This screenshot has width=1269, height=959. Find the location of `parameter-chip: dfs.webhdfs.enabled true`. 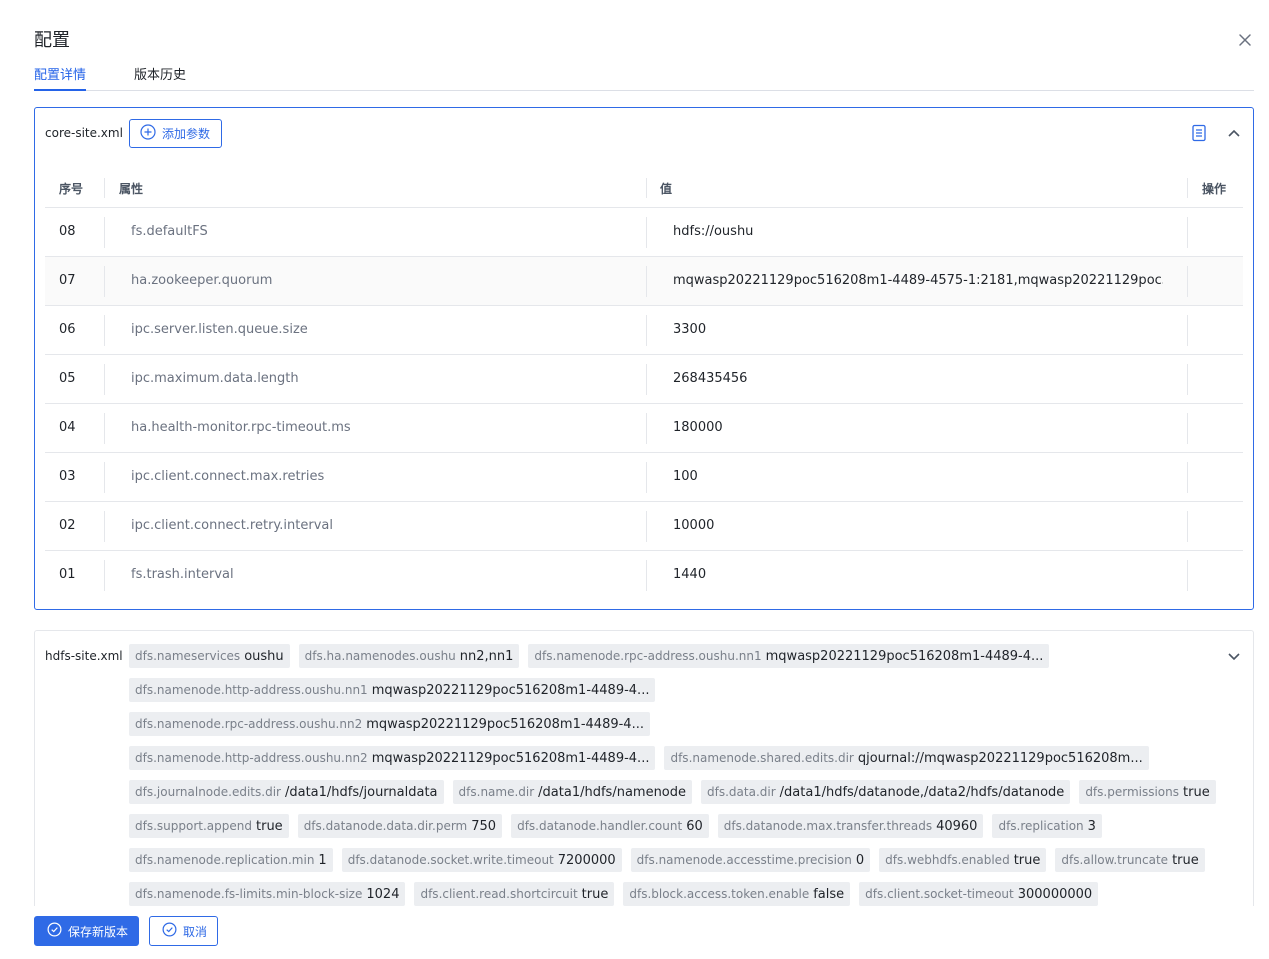

parameter-chip: dfs.webhdfs.enabled true is located at coordinates (963, 860).